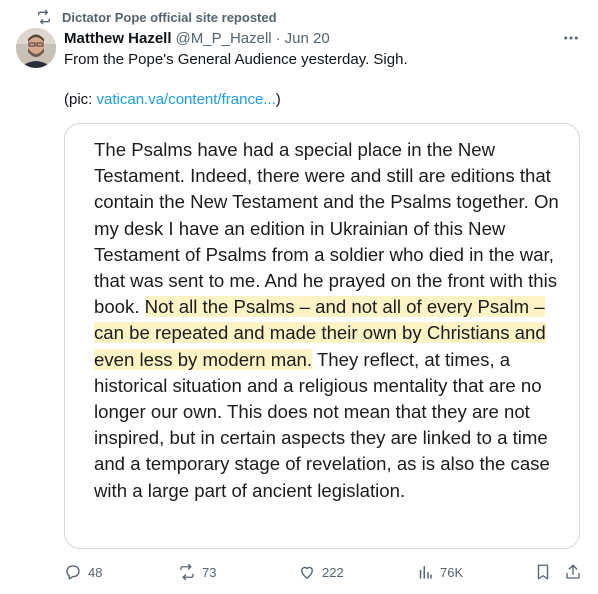 This screenshot has width=598, height=594. I want to click on more-icon, so click(571, 38).